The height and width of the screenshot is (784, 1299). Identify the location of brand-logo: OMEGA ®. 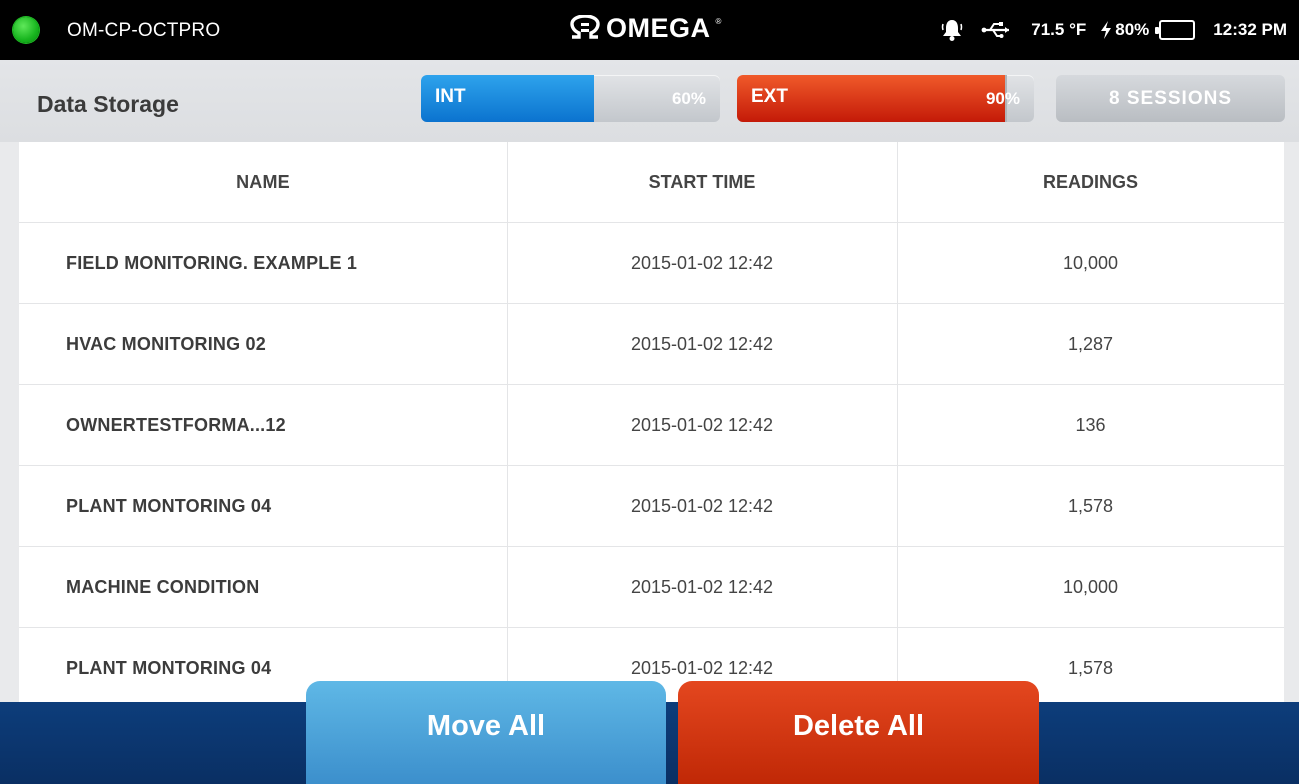
(644, 28).